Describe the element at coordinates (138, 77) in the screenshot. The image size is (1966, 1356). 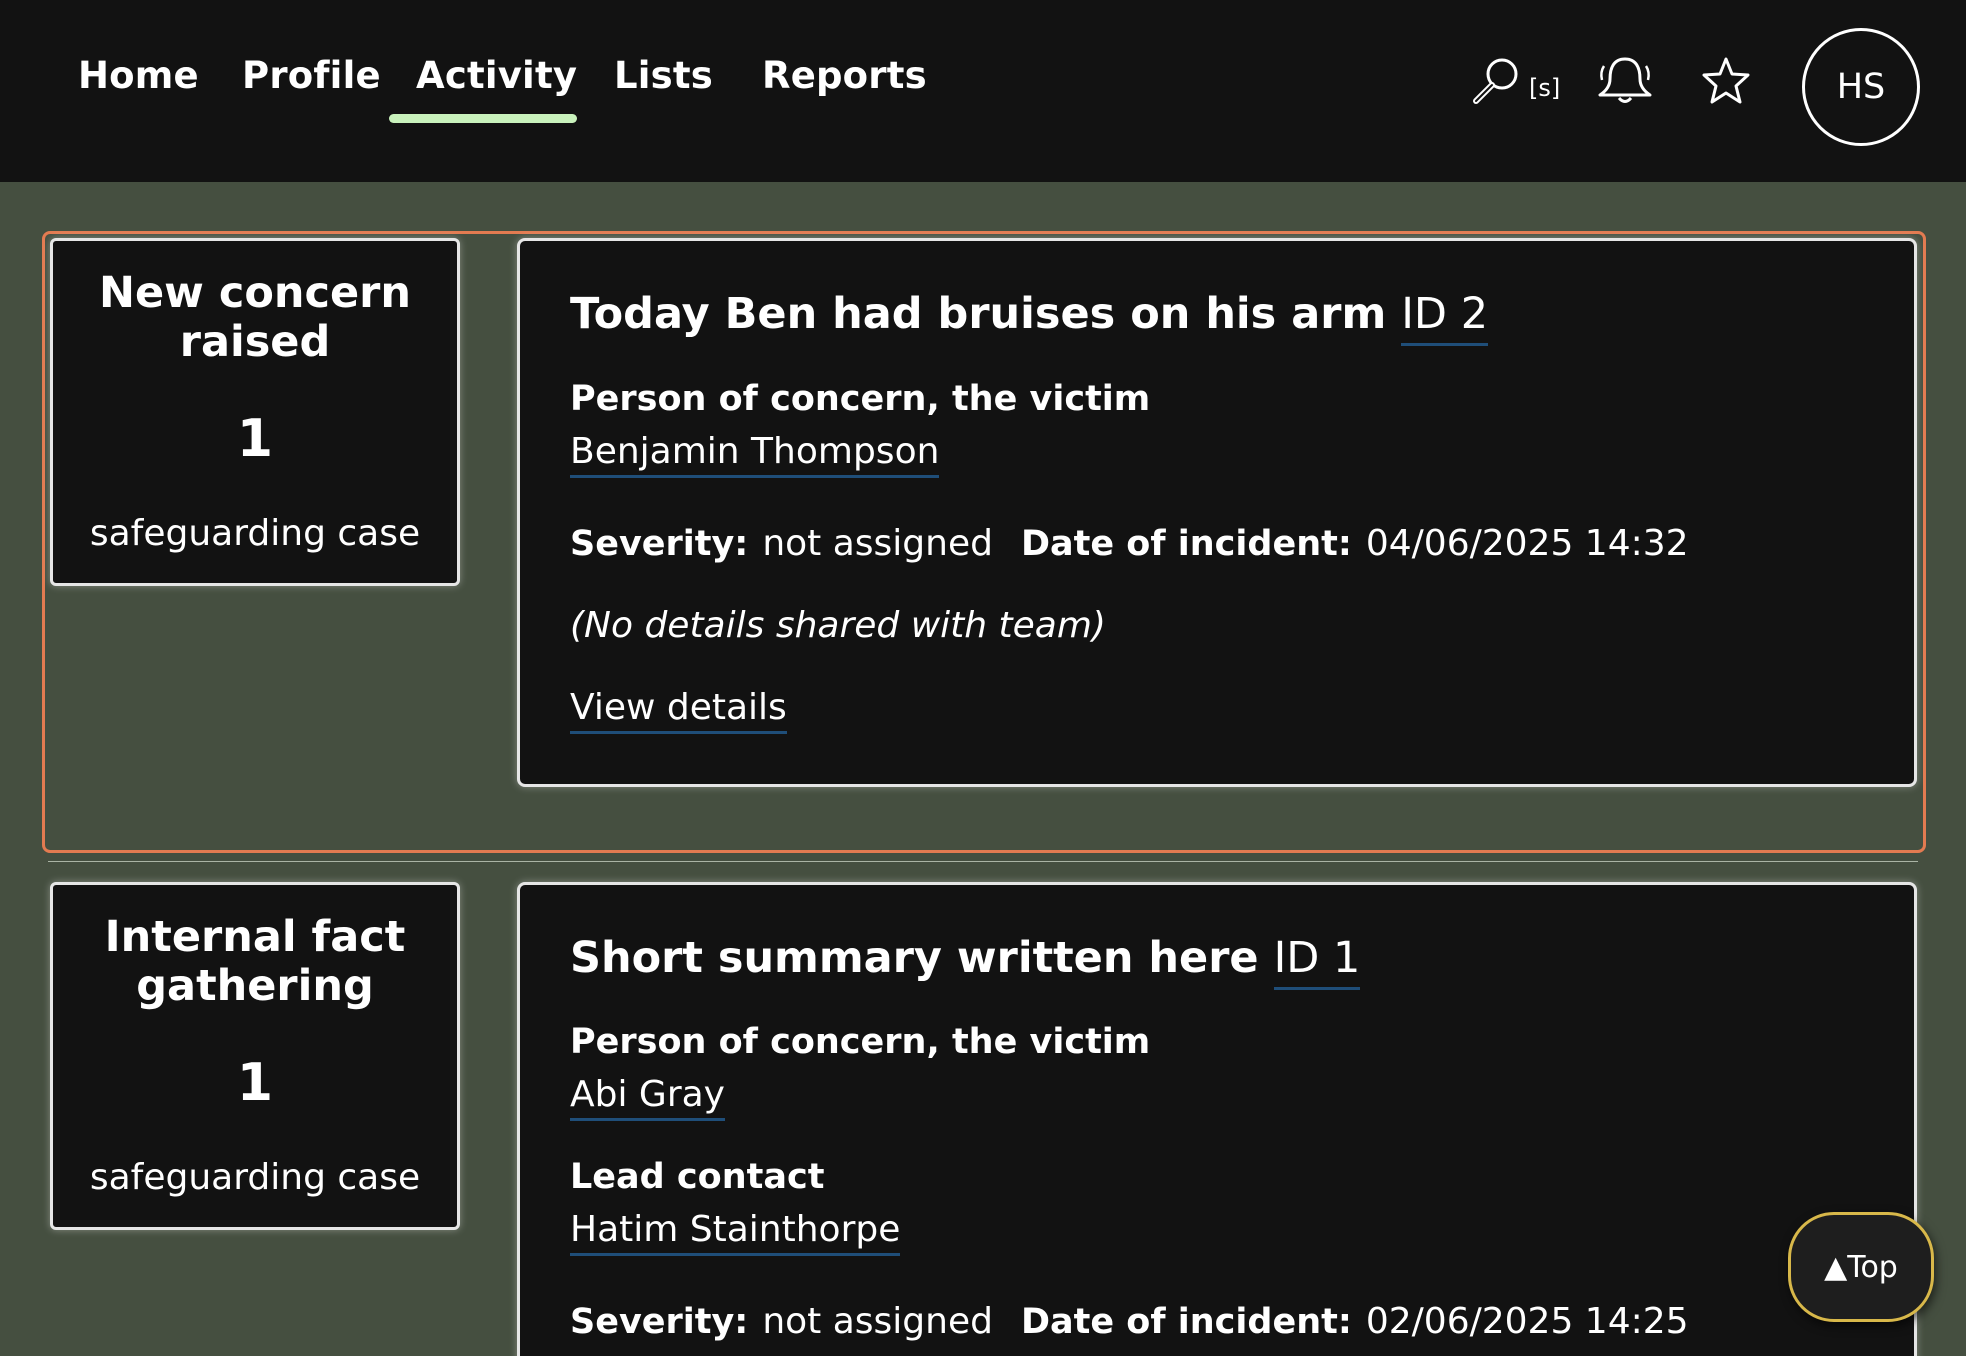
I see `nav-home: Home` at that location.